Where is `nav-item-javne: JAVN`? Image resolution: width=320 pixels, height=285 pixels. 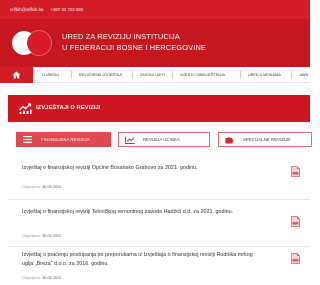
nav-item-javne: JAVN is located at coordinates (303, 75).